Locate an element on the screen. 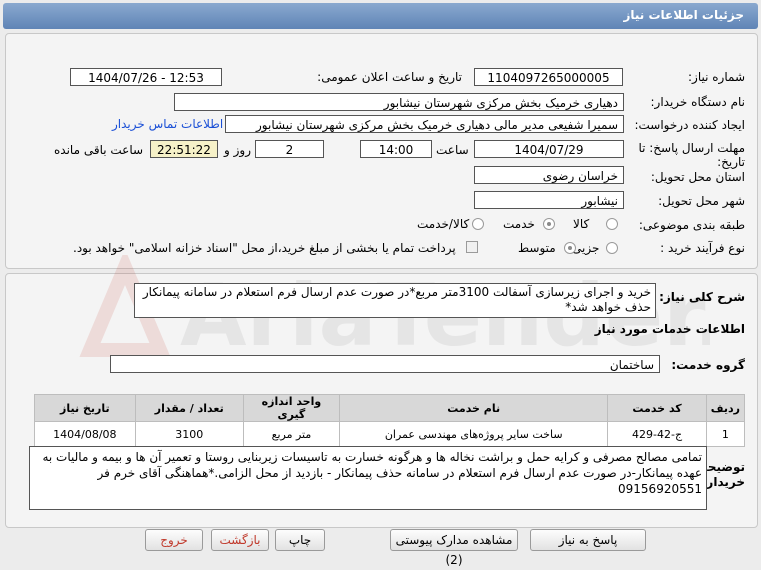 This screenshot has height=570, width=761. page-title: جزئیات اطلاعات نیاز is located at coordinates (683, 15).